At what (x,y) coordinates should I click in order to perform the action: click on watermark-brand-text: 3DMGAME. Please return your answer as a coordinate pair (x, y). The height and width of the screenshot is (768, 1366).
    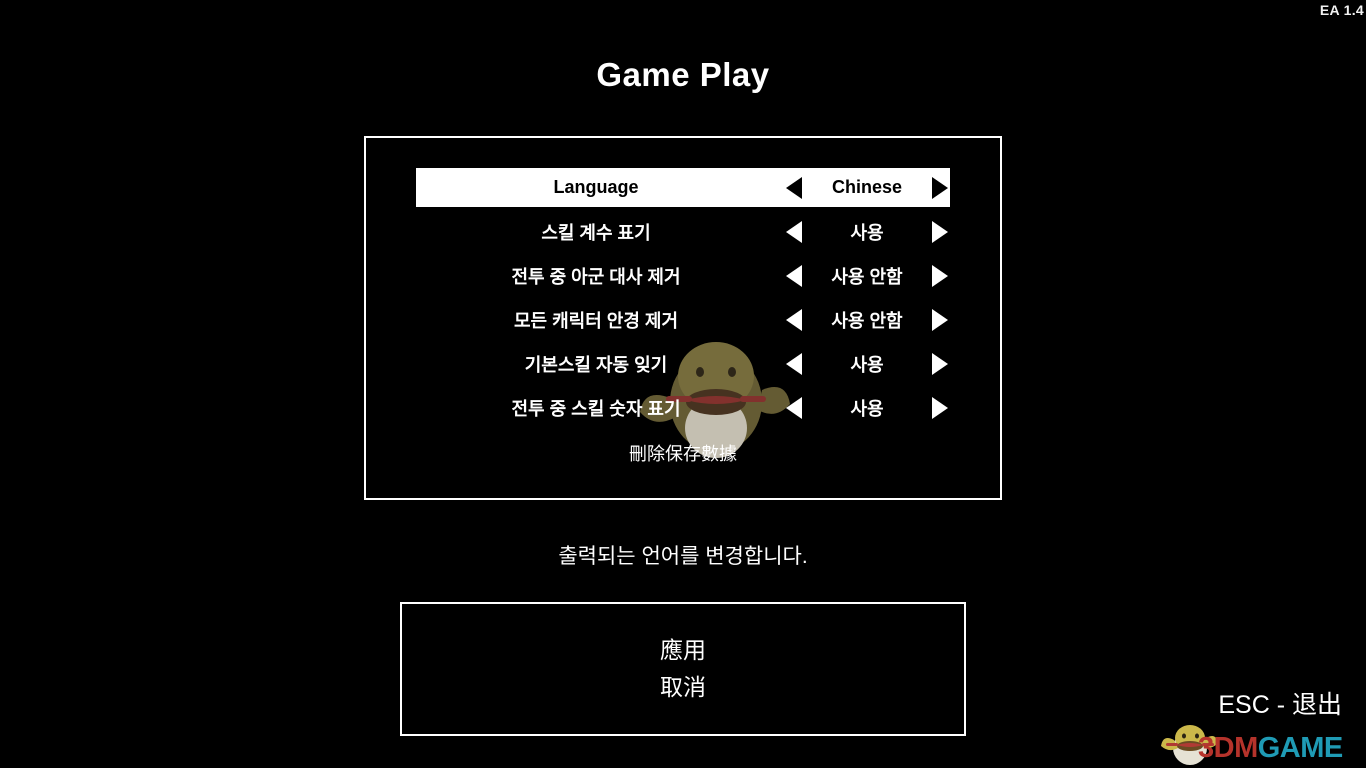
    Looking at the image, I should click on (1270, 748).